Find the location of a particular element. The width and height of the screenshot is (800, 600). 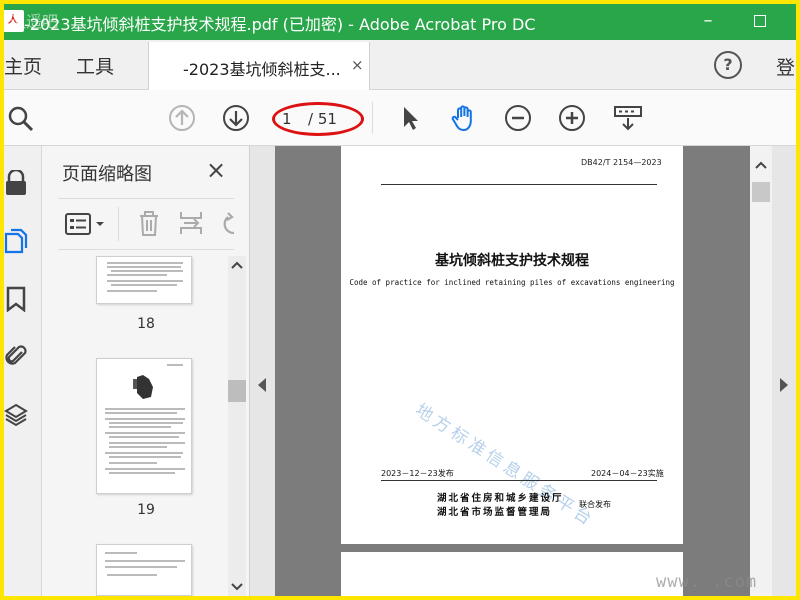

zoom-out-icon is located at coordinates (518, 118).